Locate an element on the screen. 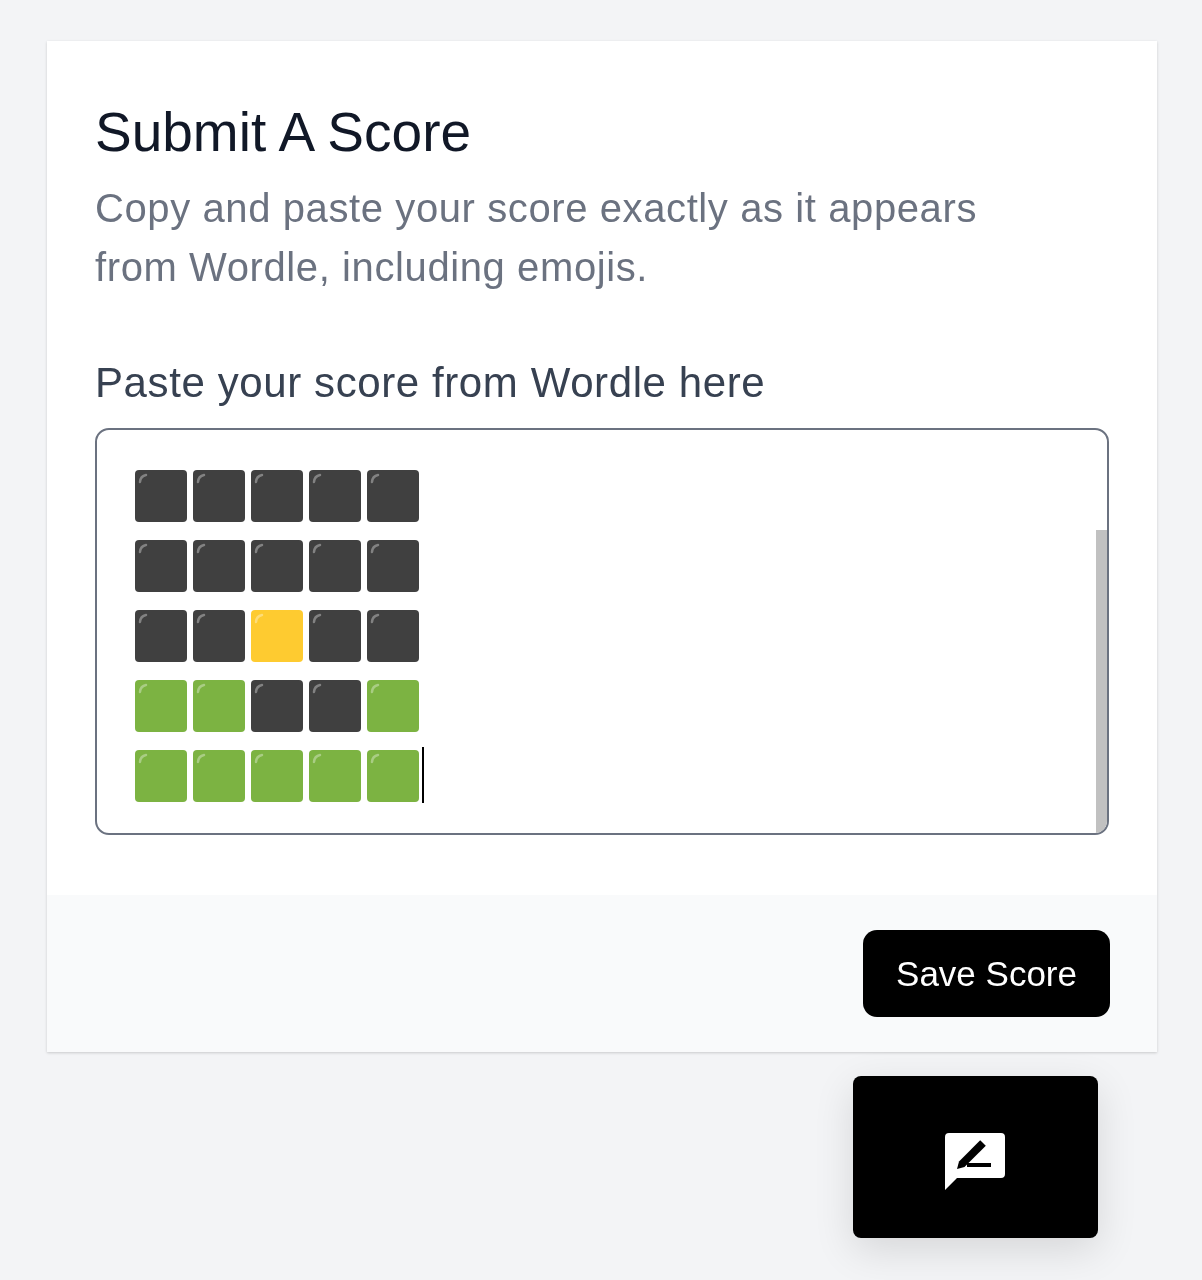 The image size is (1202, 1280). field-label: Paste your score from Wordle here is located at coordinates (431, 383).